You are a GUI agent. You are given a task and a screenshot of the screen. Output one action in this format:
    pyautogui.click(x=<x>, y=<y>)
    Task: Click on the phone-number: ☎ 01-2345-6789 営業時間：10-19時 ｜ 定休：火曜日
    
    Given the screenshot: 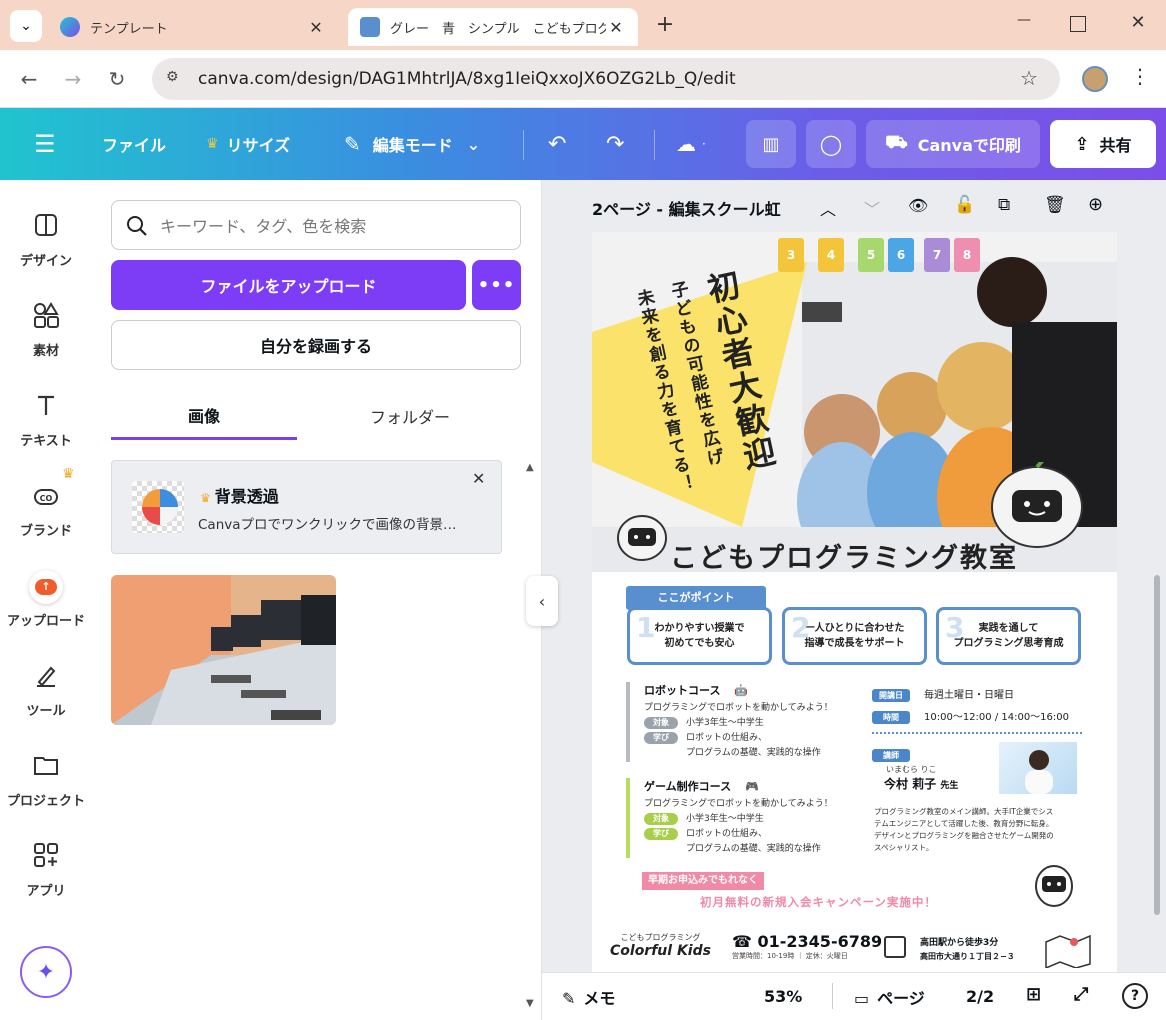 What is the action you would take?
    pyautogui.click(x=807, y=946)
    